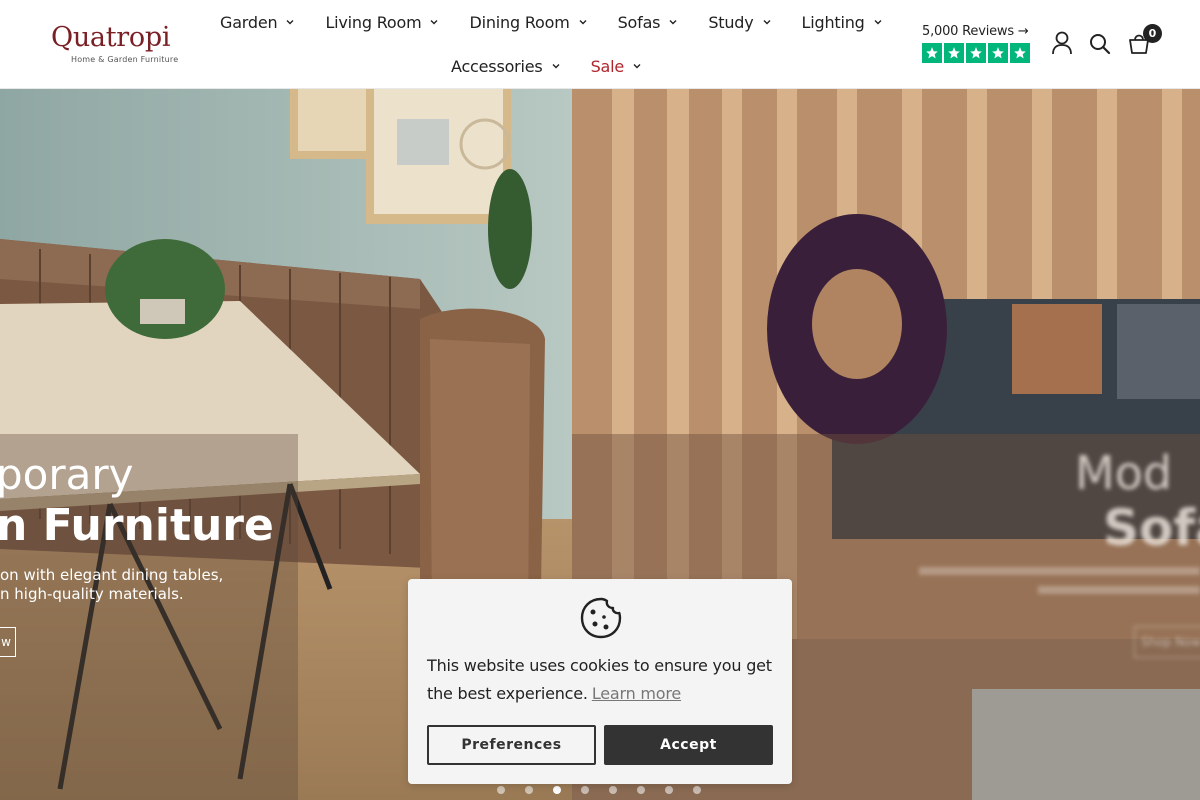 This screenshot has width=1200, height=800. Describe the element at coordinates (688, 745) in the screenshot. I see `accept-button: Accept` at that location.